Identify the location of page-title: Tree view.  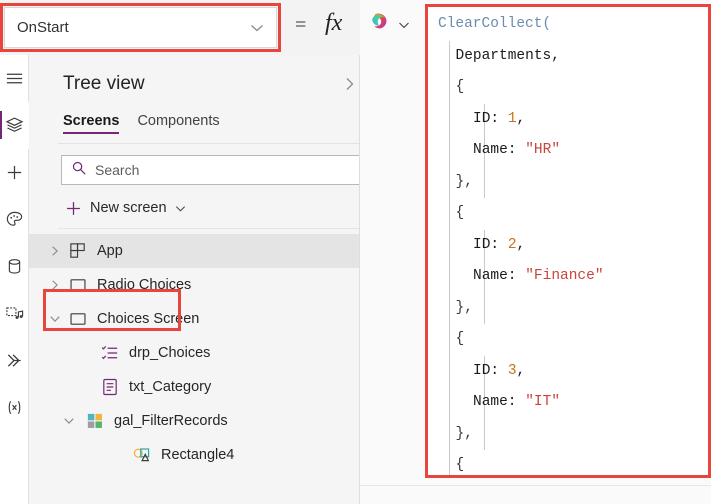
(104, 83).